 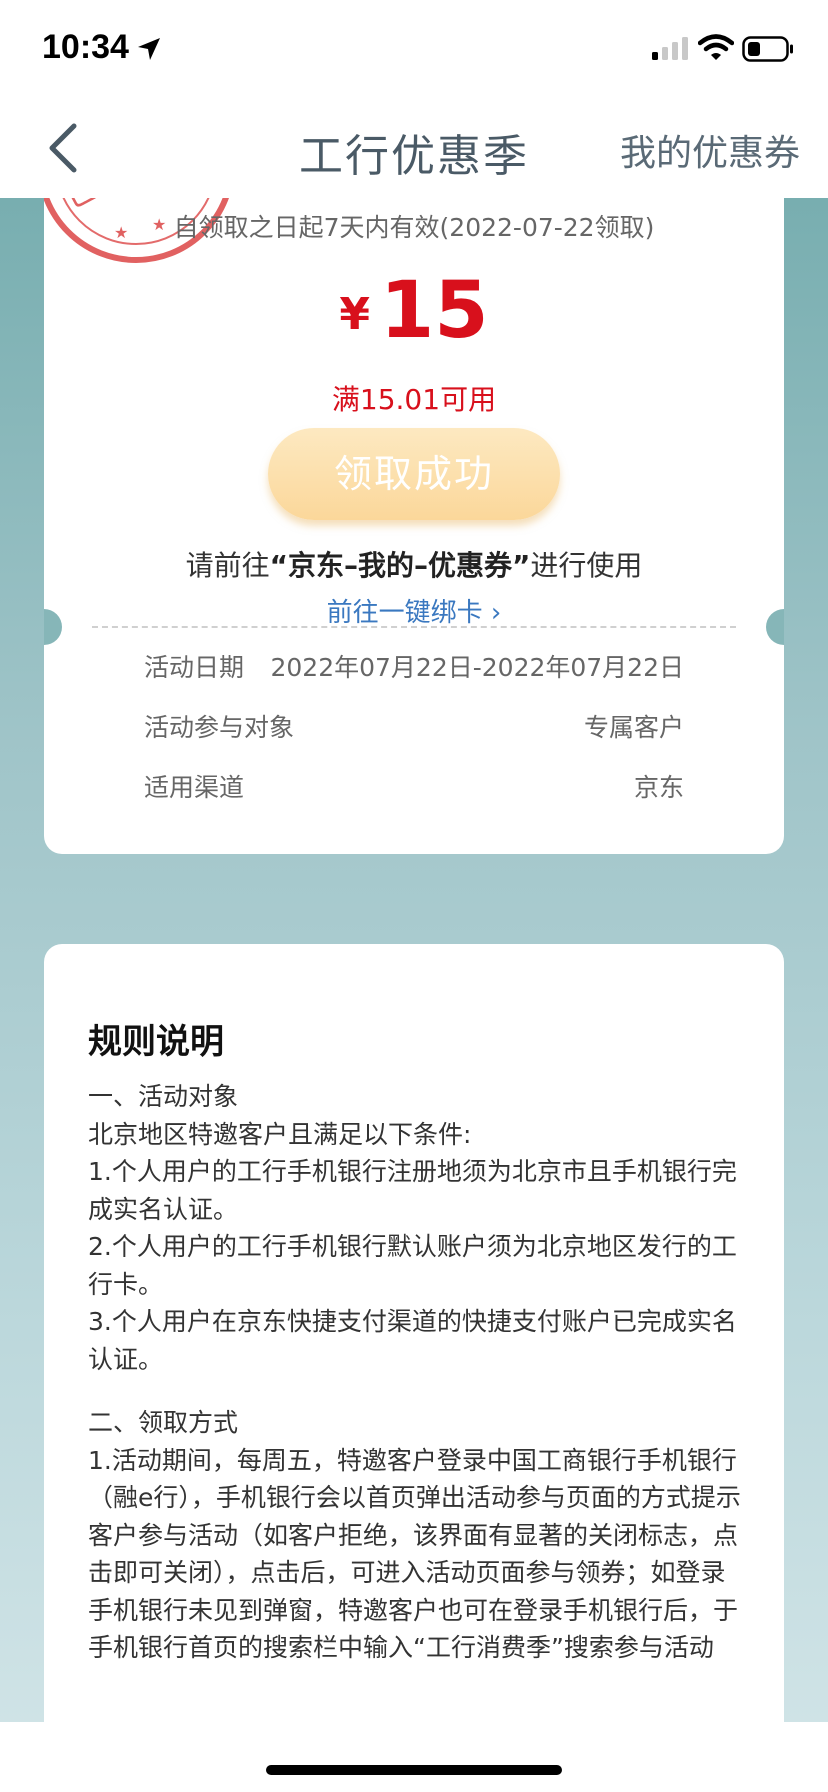 I want to click on info-label: 活动参与对象, so click(x=219, y=727).